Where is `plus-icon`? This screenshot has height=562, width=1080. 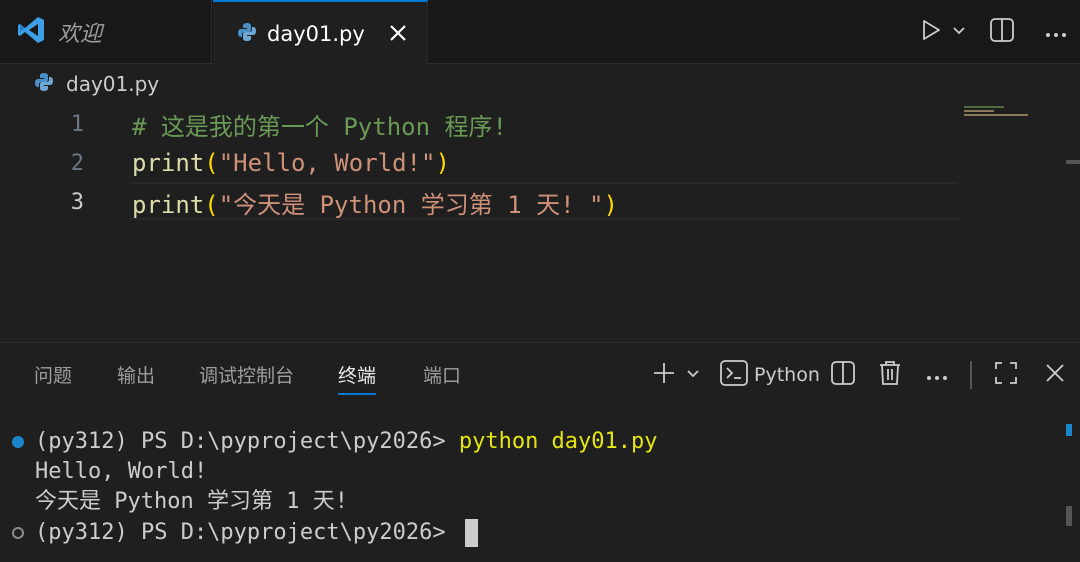
plus-icon is located at coordinates (664, 375).